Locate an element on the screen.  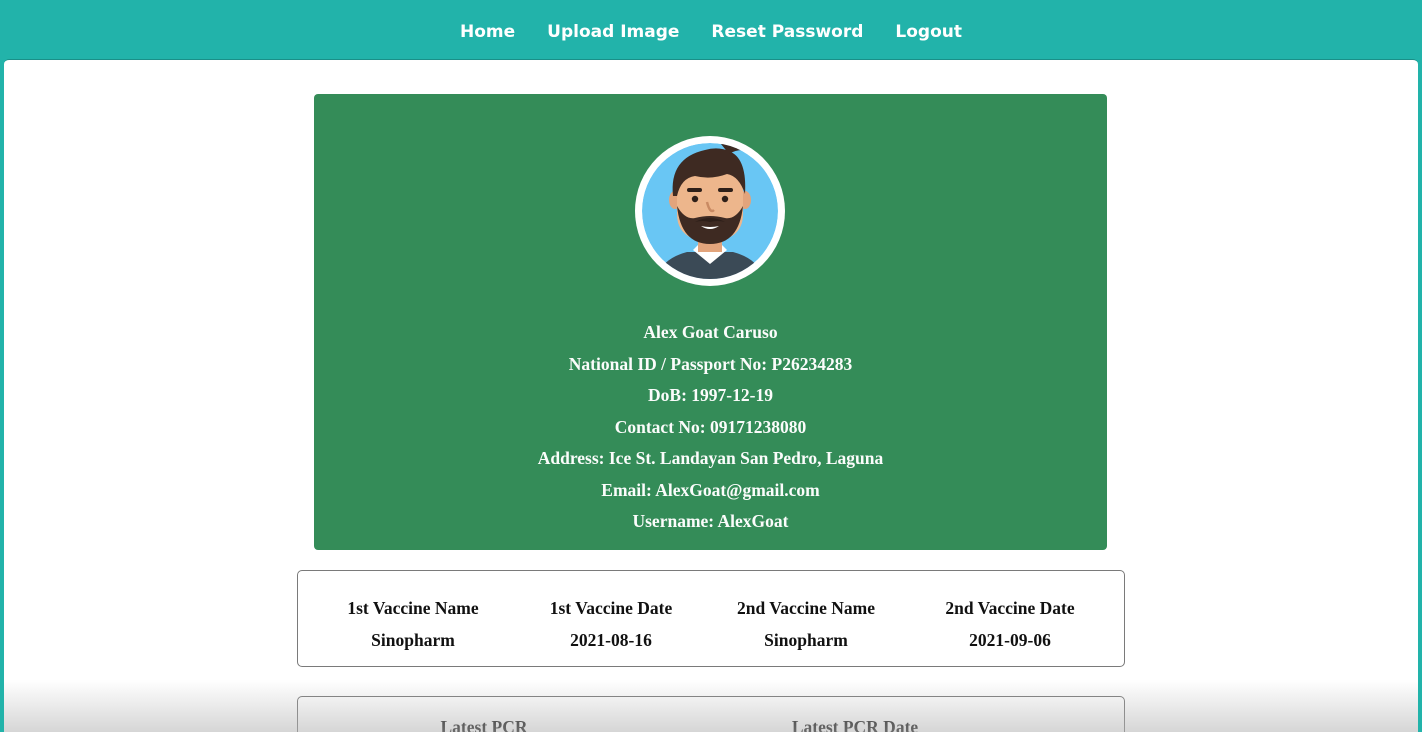
nav-reset-password-link: Reset Password is located at coordinates (787, 32).